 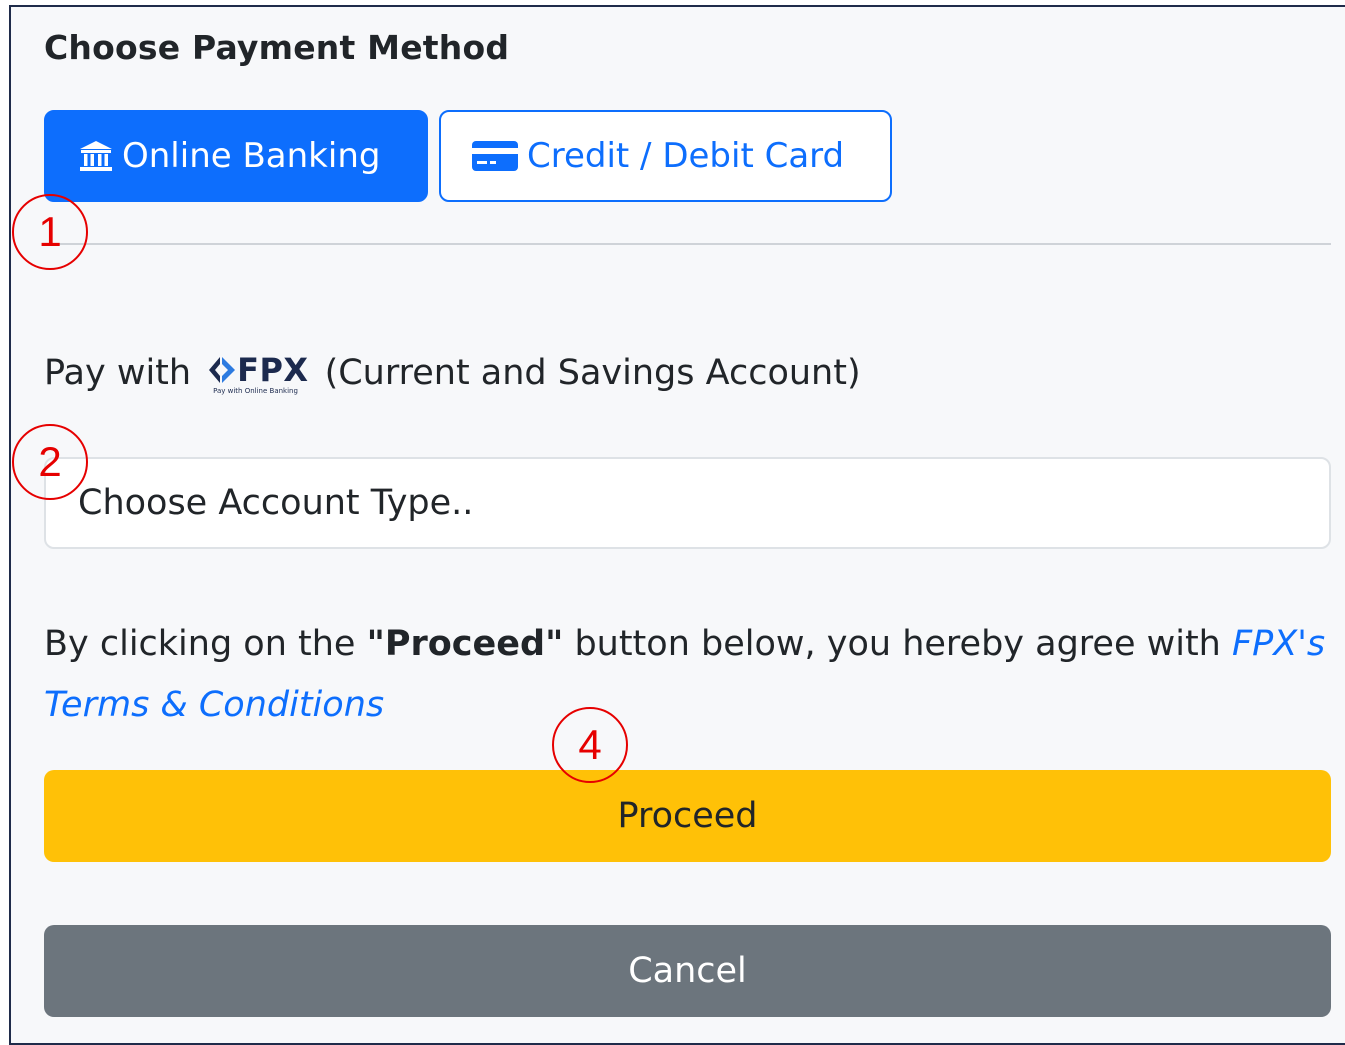 What do you see at coordinates (686, 156) in the screenshot?
I see `tab-credit-debit-card-label: Credit / Debit Card` at bounding box center [686, 156].